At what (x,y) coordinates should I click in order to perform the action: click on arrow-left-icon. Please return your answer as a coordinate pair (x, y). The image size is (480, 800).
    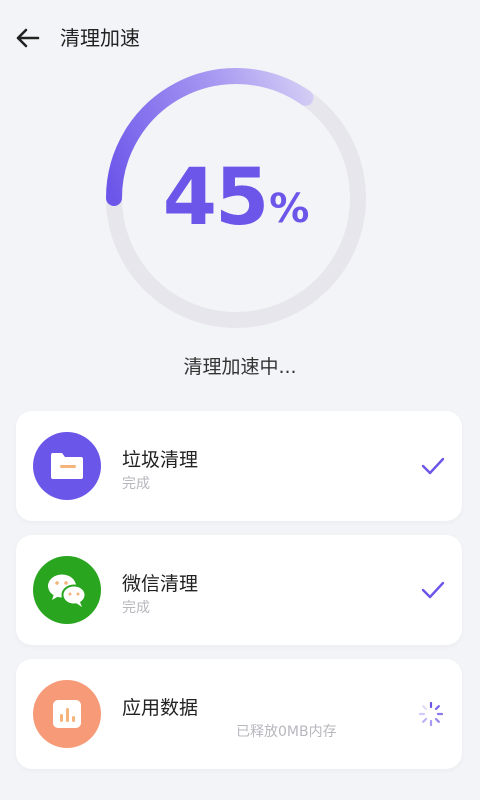
    Looking at the image, I should click on (28, 38).